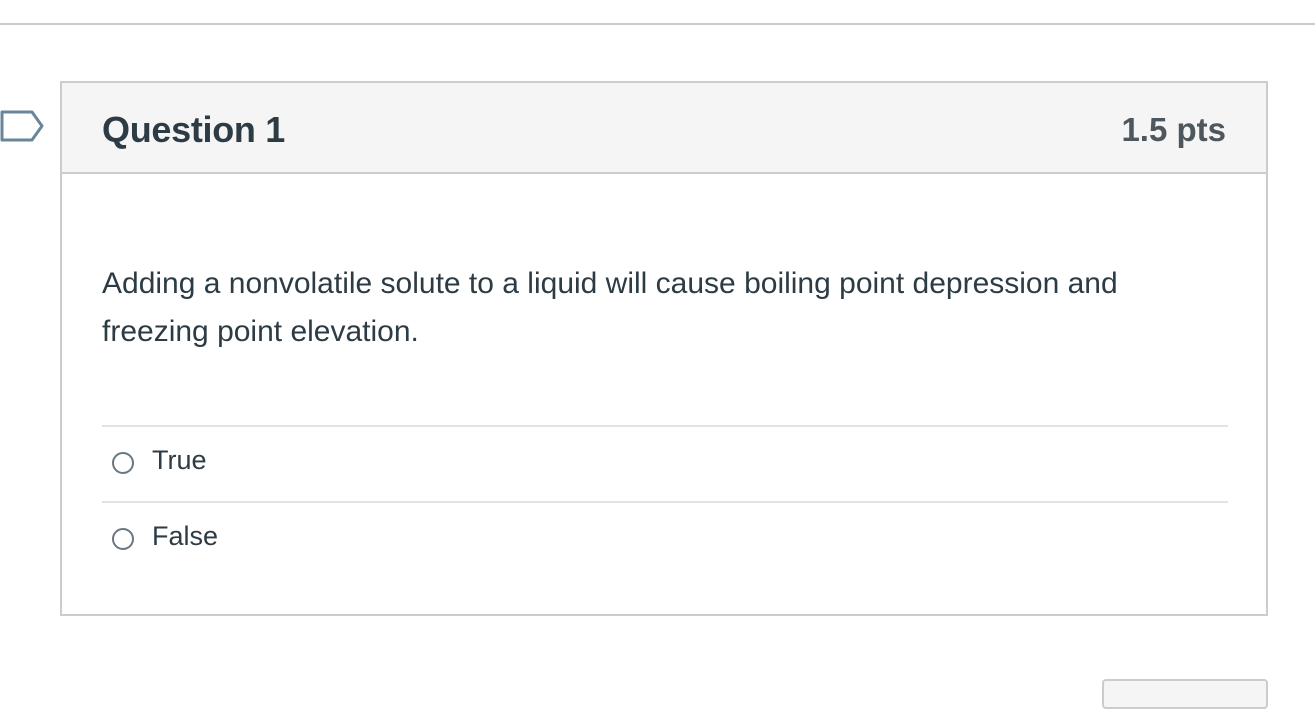 This screenshot has width=1315, height=709. Describe the element at coordinates (179, 460) in the screenshot. I see `answer-label-true: True` at that location.